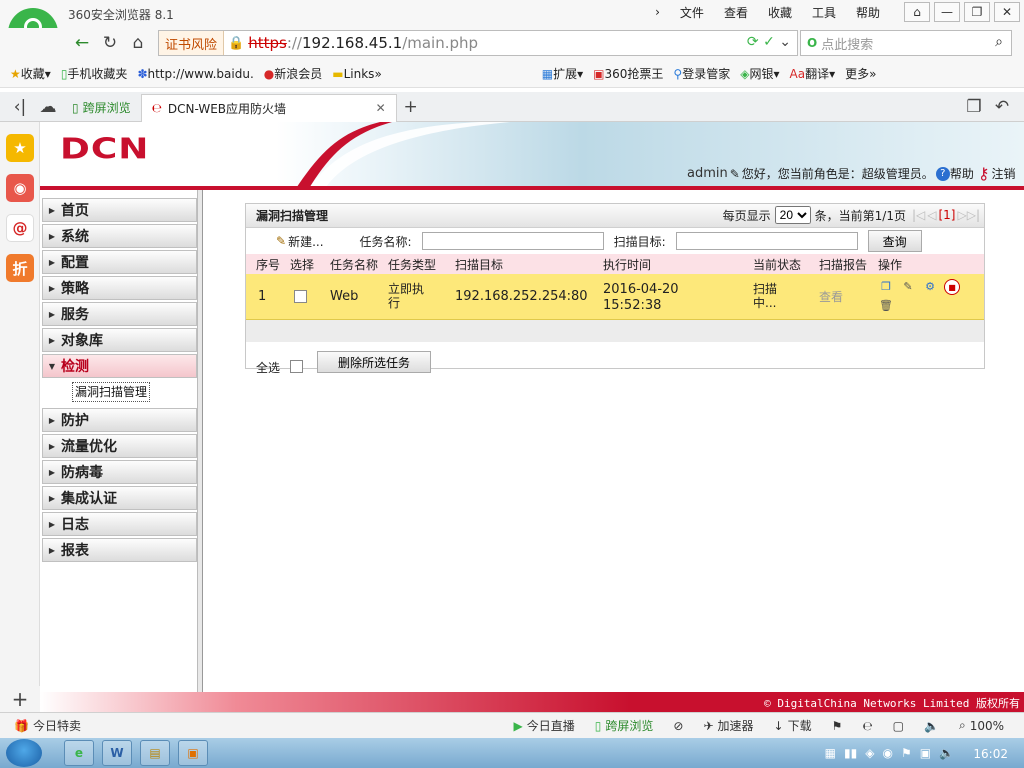 Image resolution: width=1024 pixels, height=768 pixels. Describe the element at coordinates (990, 754) in the screenshot. I see `taskbar-clock: 16:02` at that location.